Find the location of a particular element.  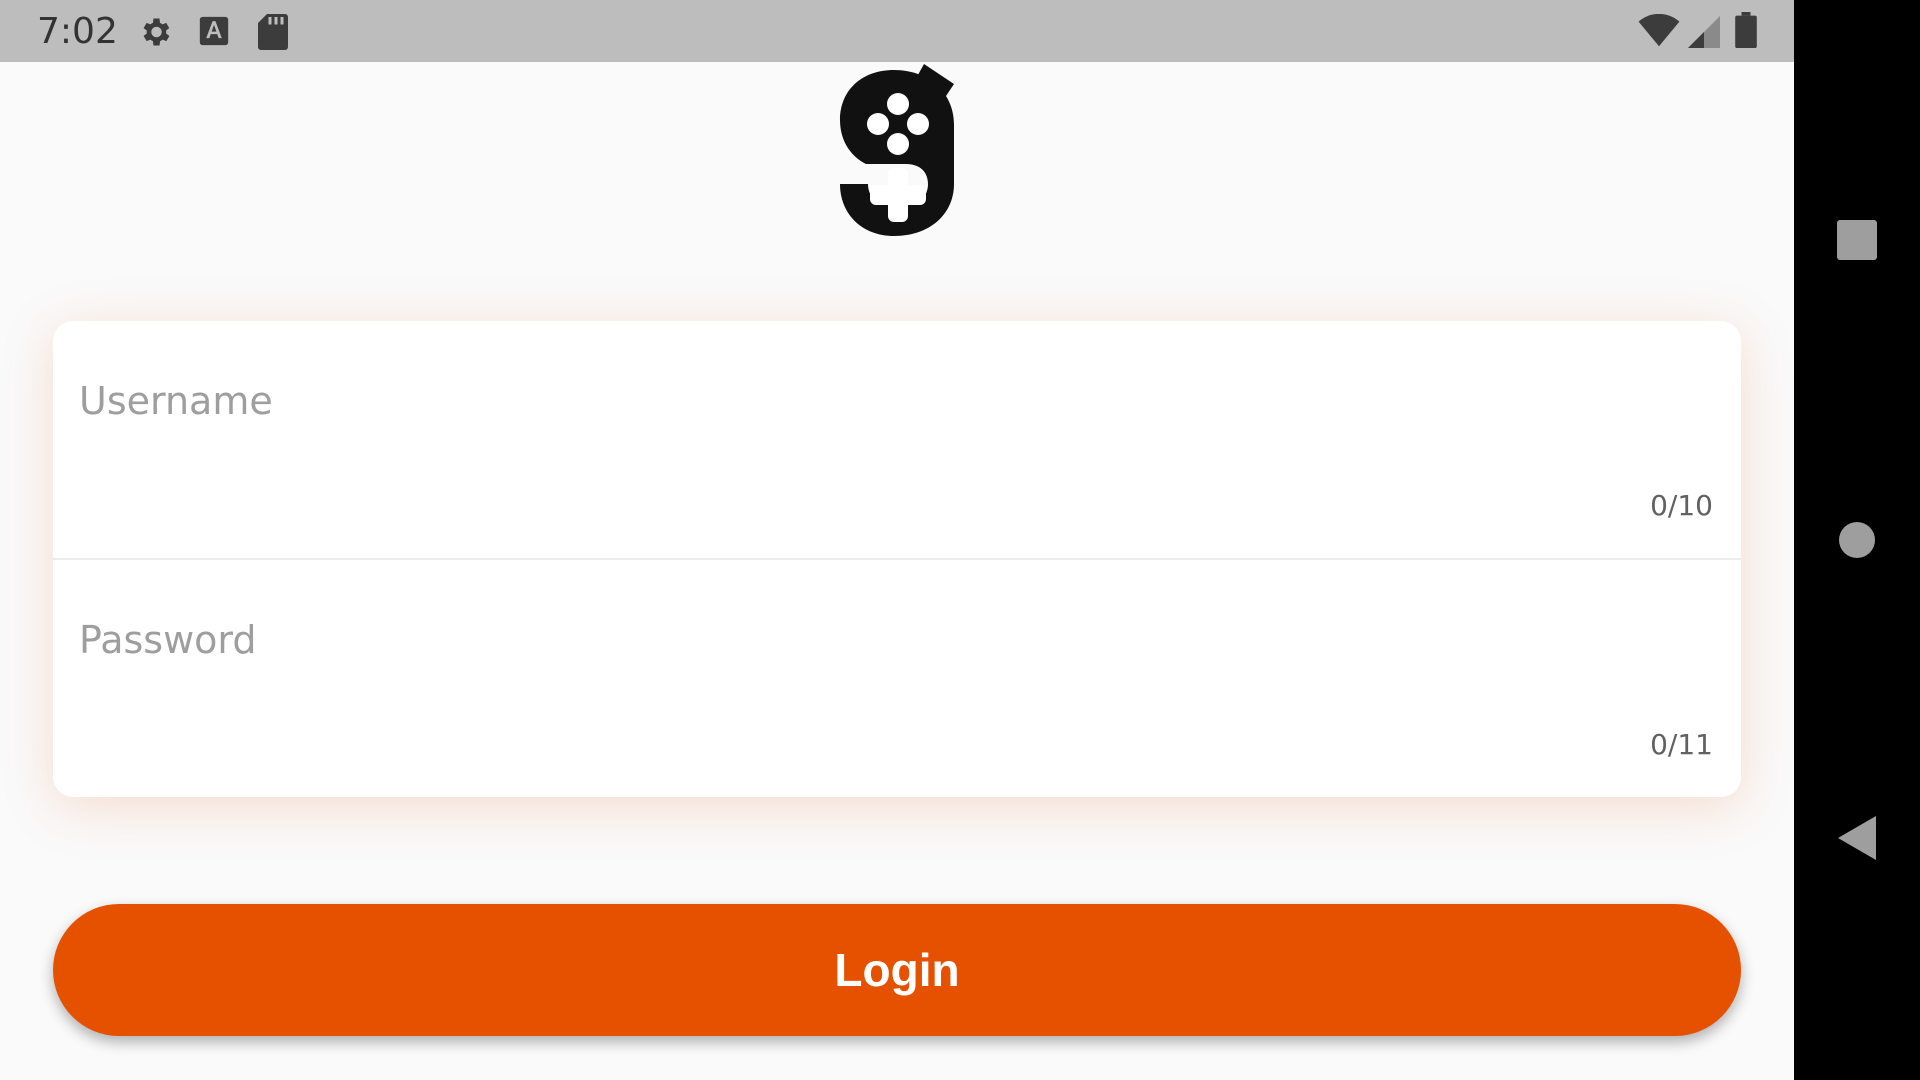

login-button: Login is located at coordinates (897, 970).